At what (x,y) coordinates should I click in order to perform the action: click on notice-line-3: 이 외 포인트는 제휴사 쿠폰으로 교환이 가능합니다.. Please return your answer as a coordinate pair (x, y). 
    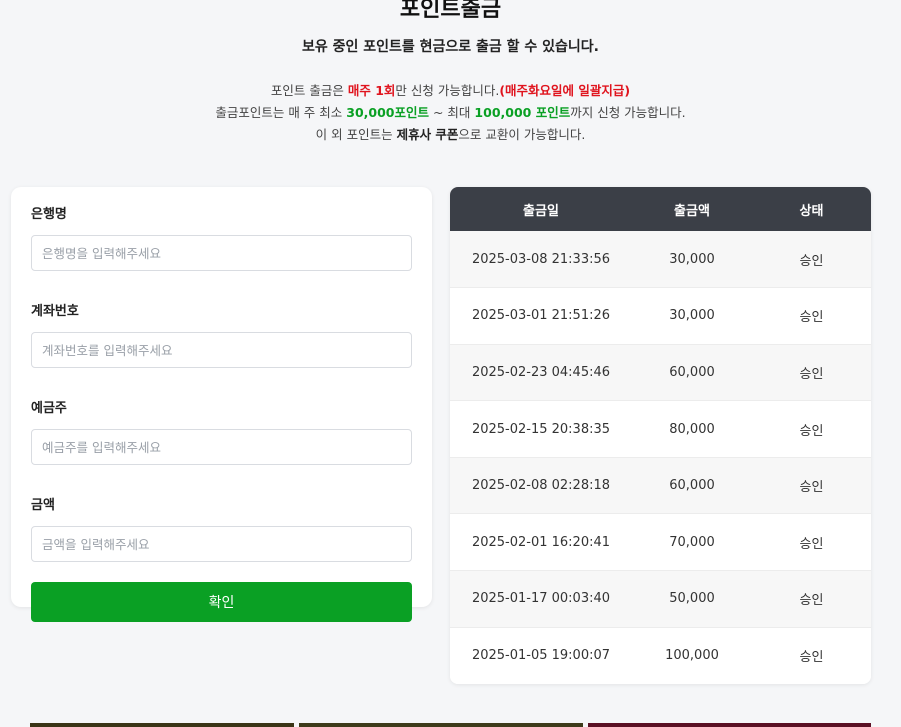
    Looking at the image, I should click on (450, 134).